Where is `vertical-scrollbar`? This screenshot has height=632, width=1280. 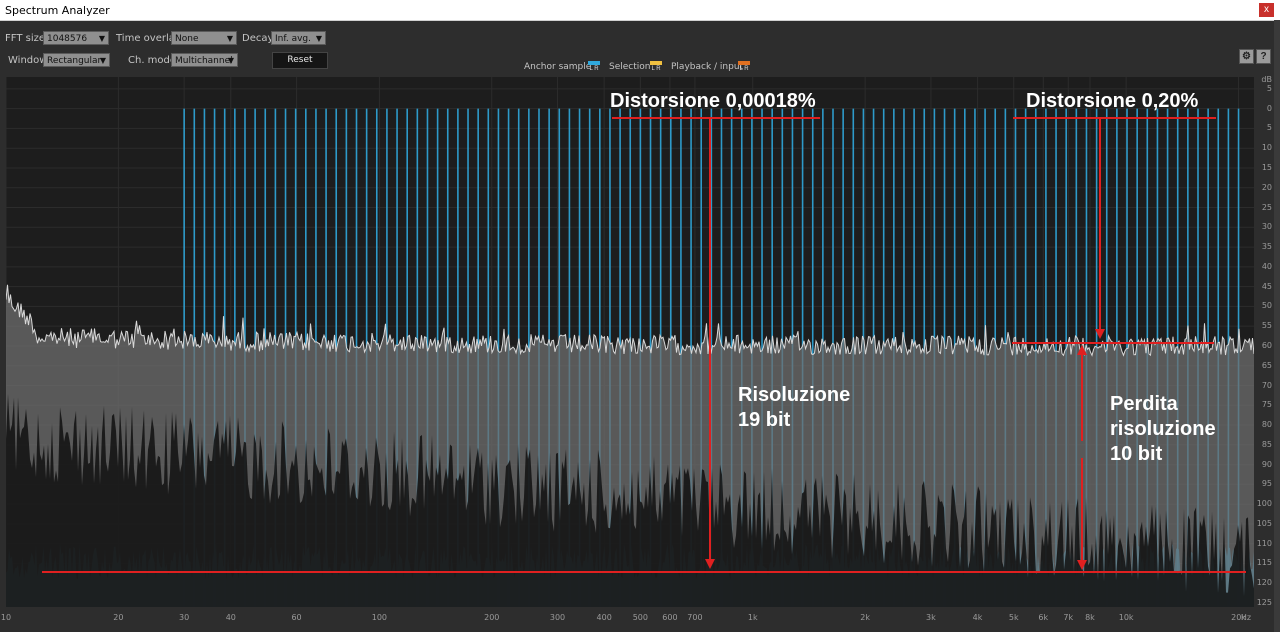
vertical-scrollbar is located at coordinates (1277, 326).